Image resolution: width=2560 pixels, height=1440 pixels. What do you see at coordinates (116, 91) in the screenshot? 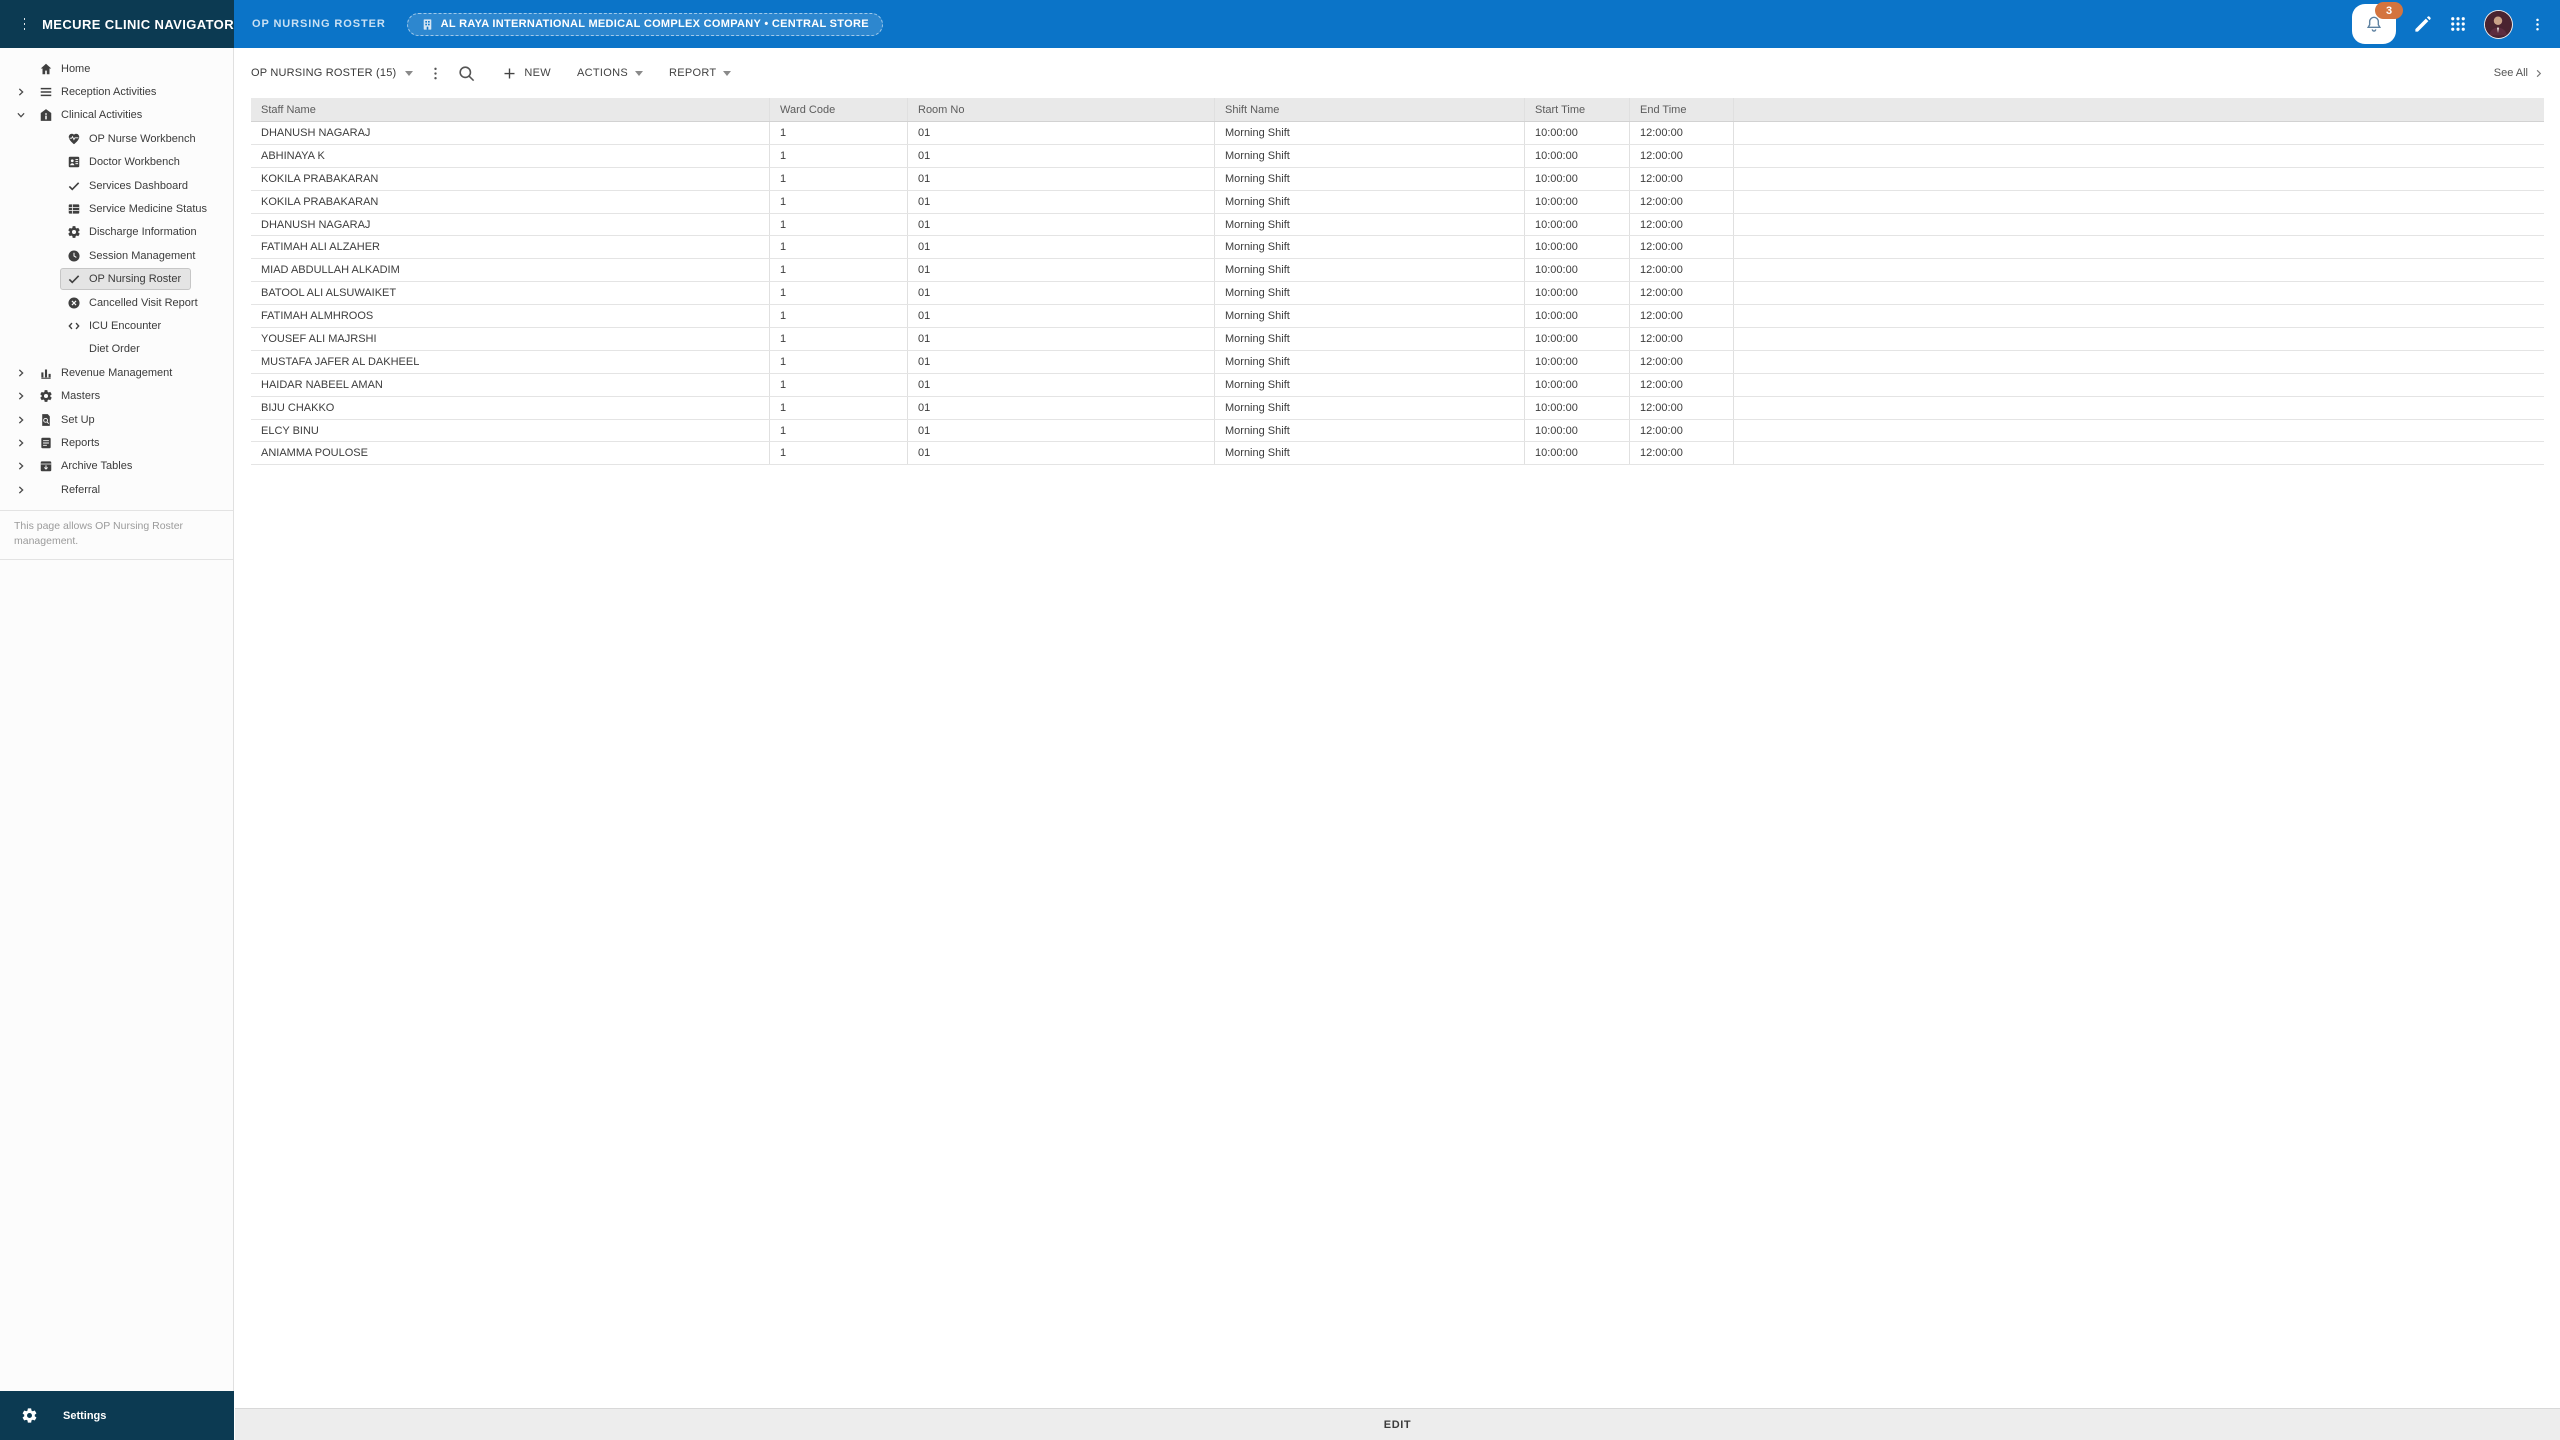
I see `sidebar-item-reception-activities: Reception Activities` at bounding box center [116, 91].